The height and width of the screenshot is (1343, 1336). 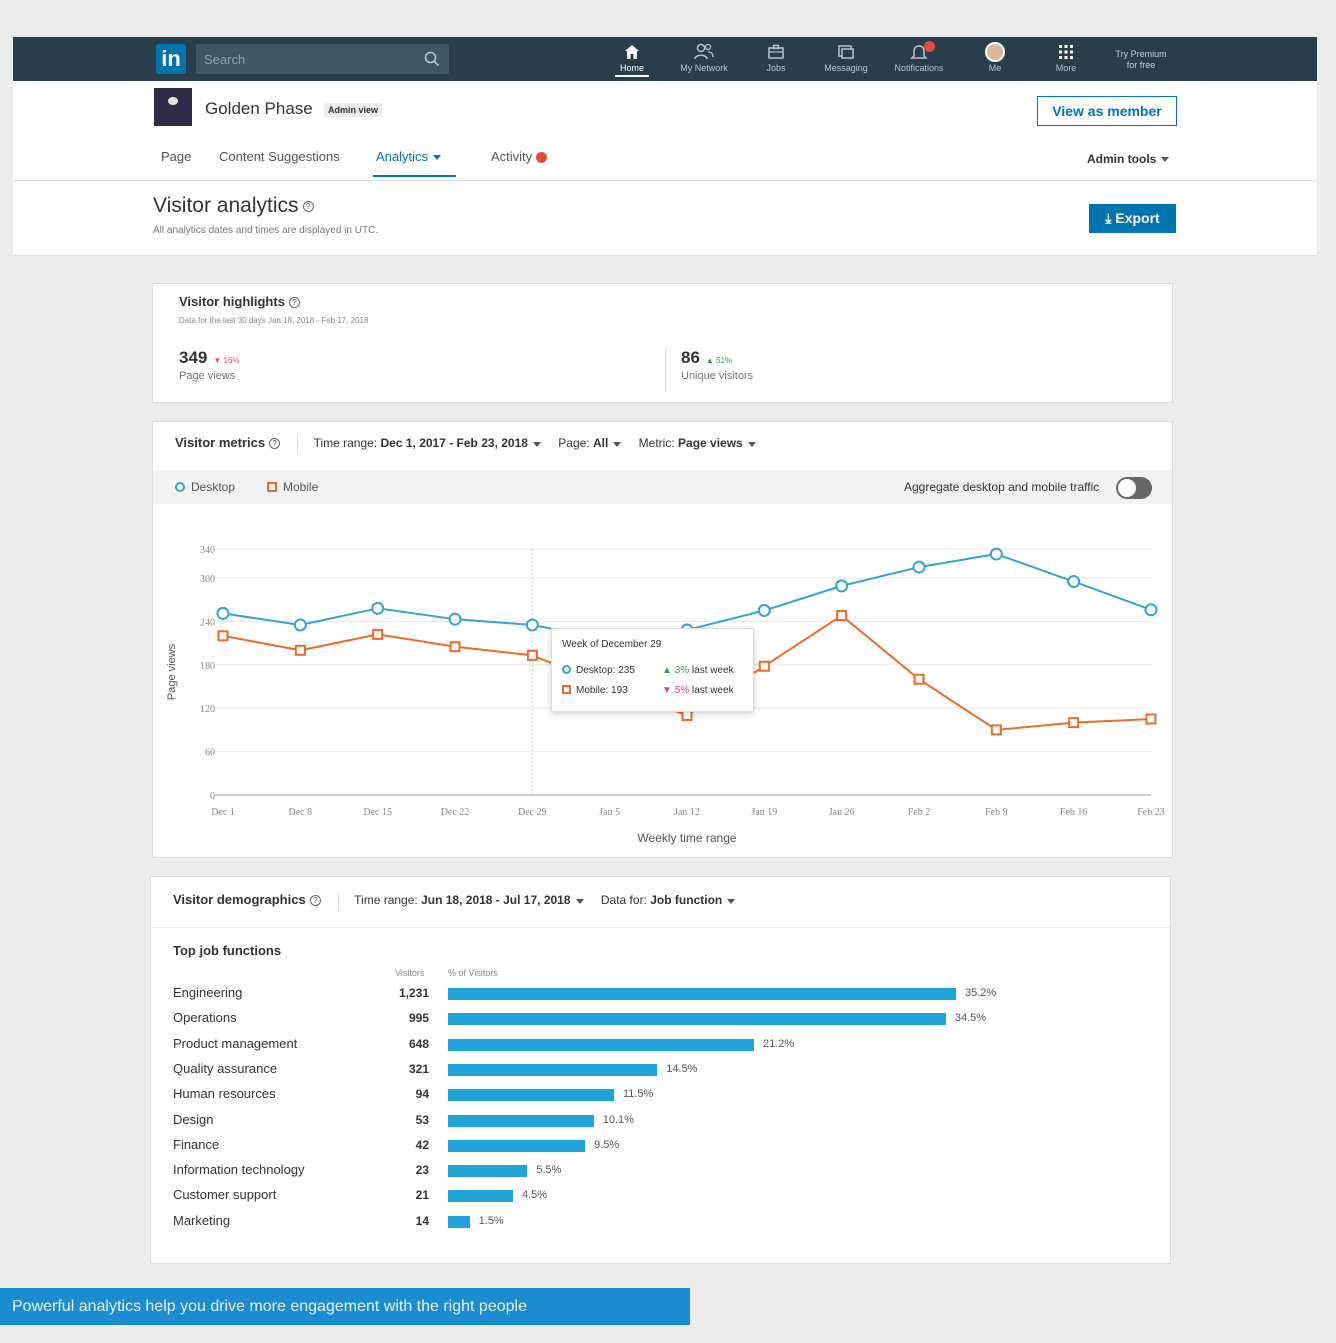 I want to click on y-tick-label: 240, so click(x=207, y=622).